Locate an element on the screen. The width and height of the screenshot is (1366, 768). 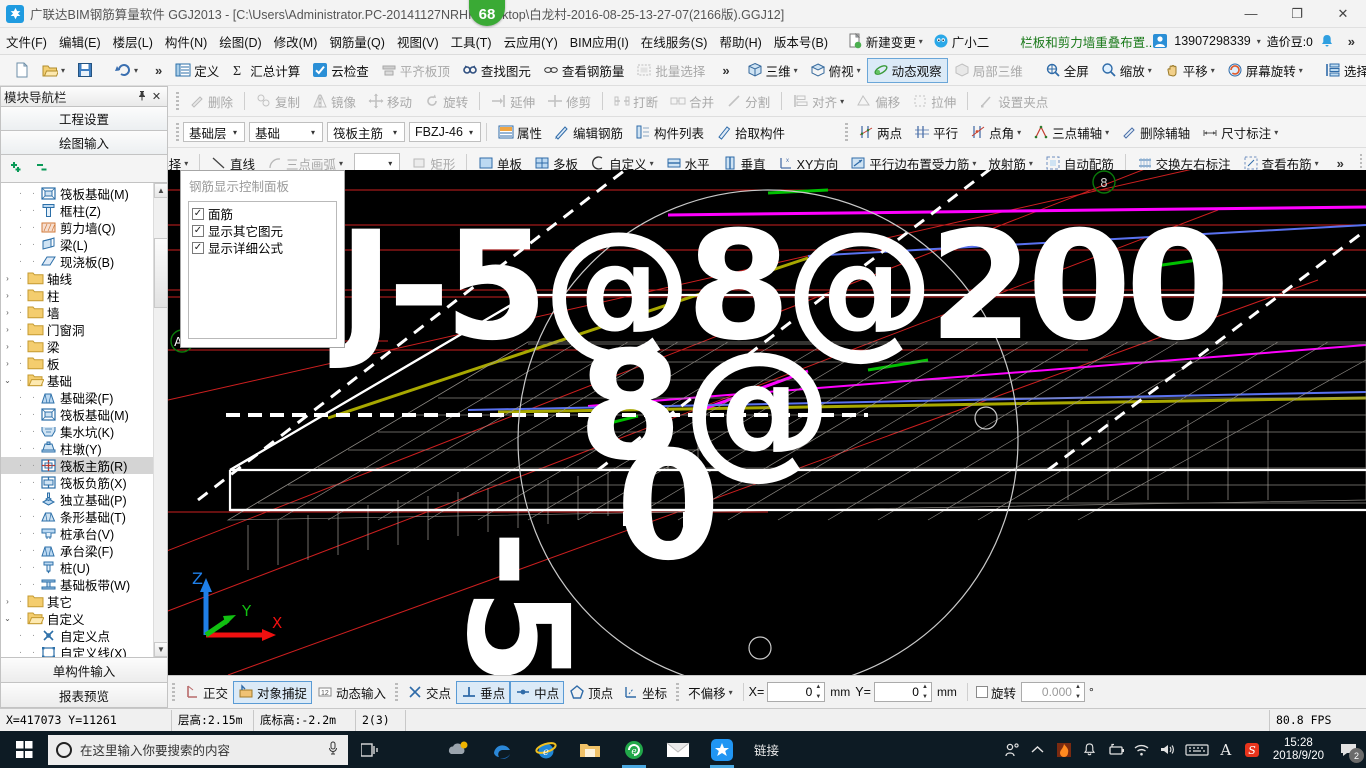
undo-chevron-down-icon: ▾ is located at coordinates (136, 70).